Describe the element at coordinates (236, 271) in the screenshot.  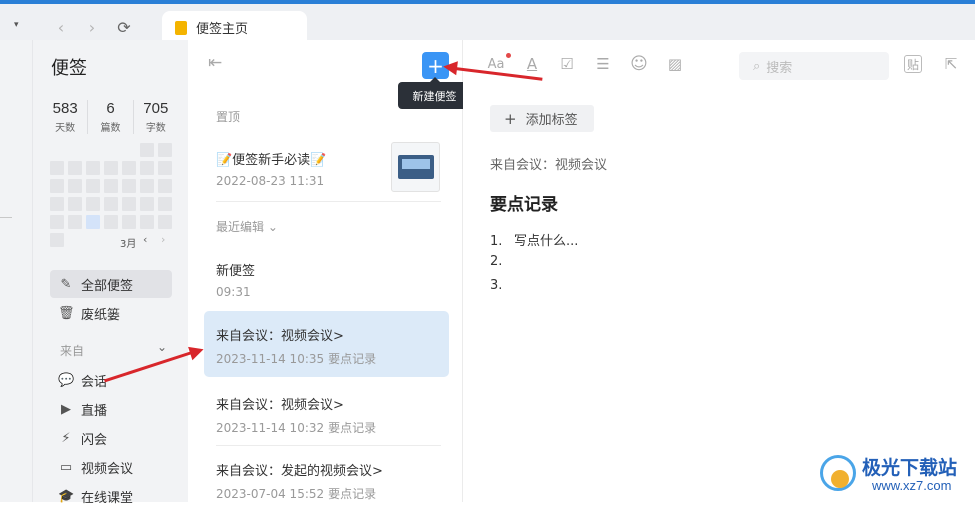
I see `note-title: 新便签` at that location.